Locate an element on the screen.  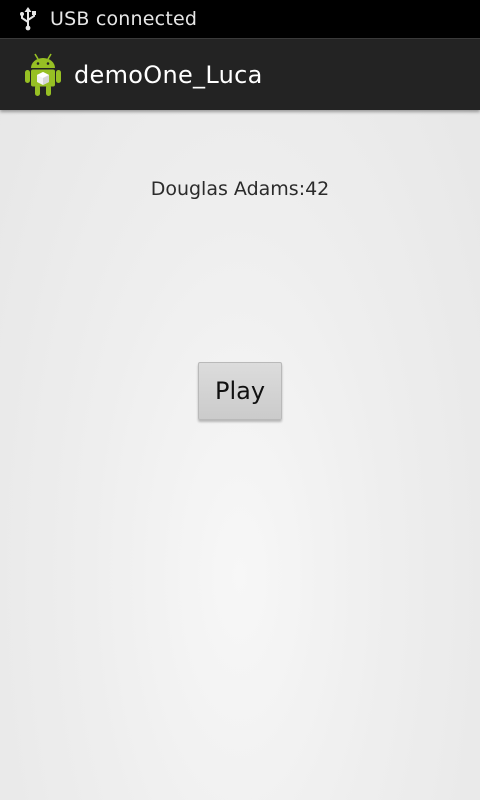
app-title: demoOne_Luca is located at coordinates (168, 74).